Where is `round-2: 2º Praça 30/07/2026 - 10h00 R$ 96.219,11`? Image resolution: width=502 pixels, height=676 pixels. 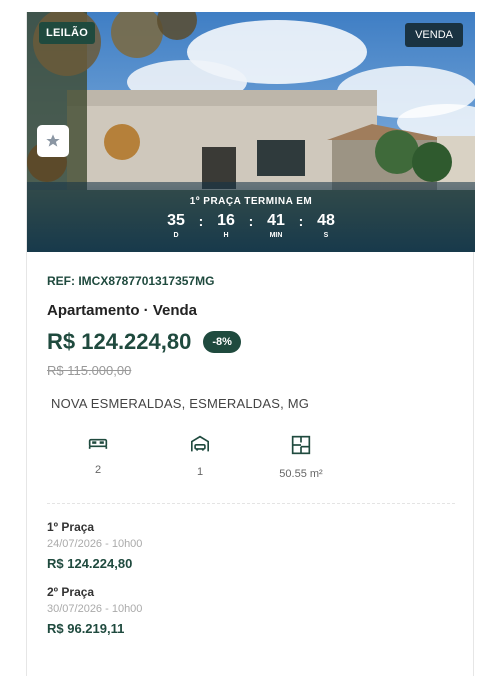
round-2: 2º Praça 30/07/2026 - 10h00 R$ 96.219,11 is located at coordinates (94, 610).